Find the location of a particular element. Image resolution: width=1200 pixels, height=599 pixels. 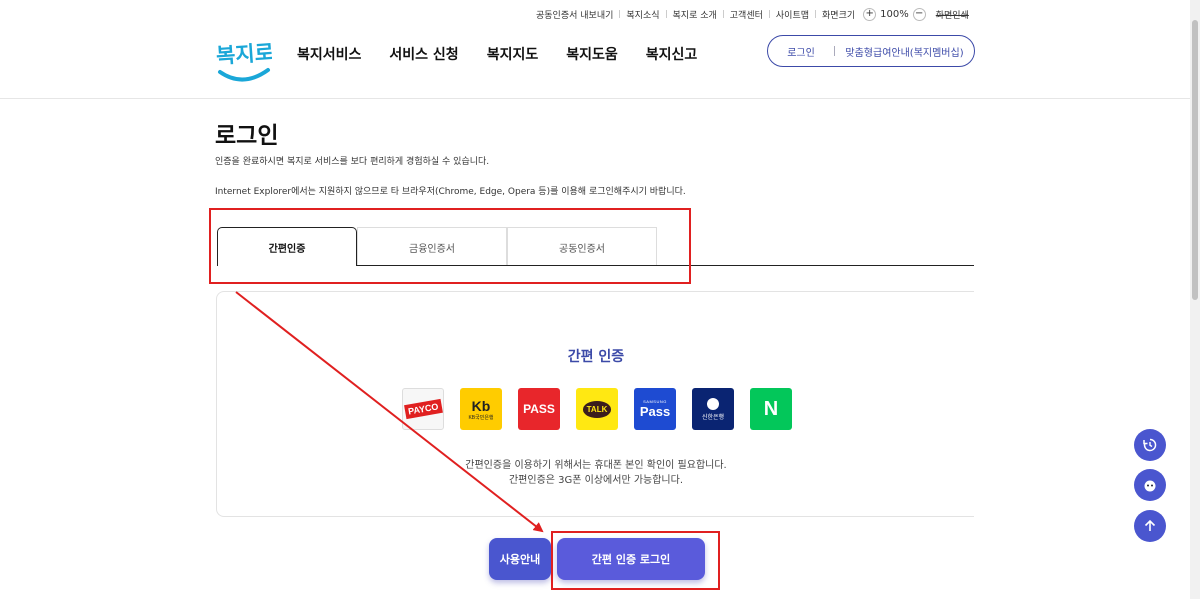

nav-welfare-help: 복지도움 is located at coordinates (592, 54).